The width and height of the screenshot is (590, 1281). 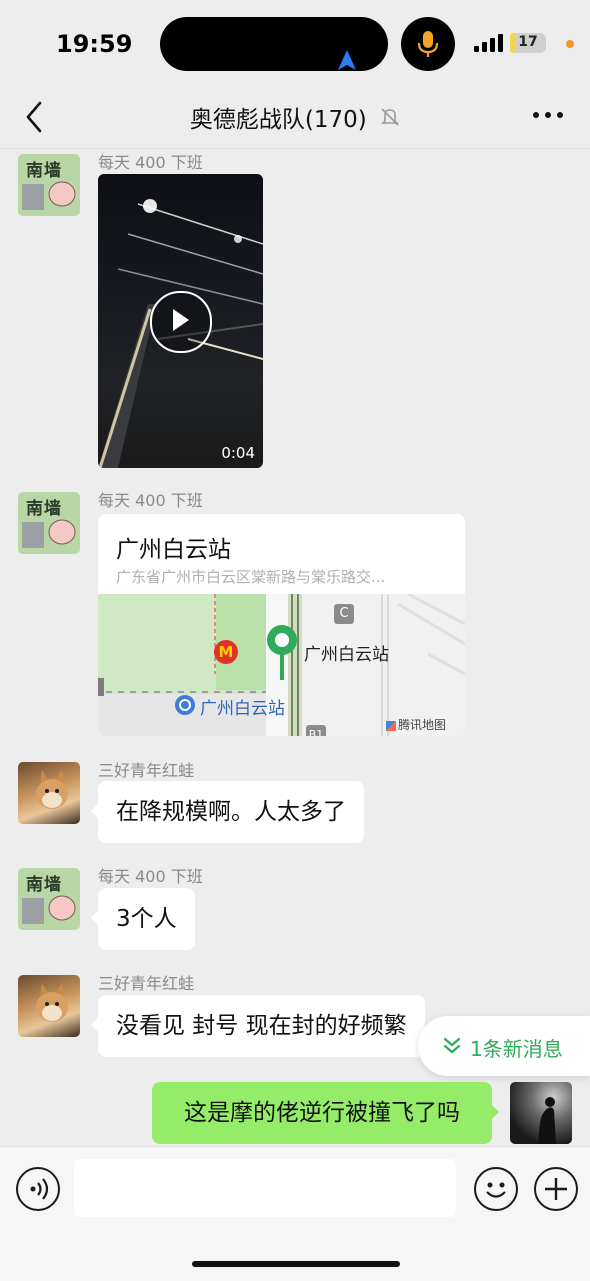 I want to click on privacy-indicator-dot, so click(x=570, y=44).